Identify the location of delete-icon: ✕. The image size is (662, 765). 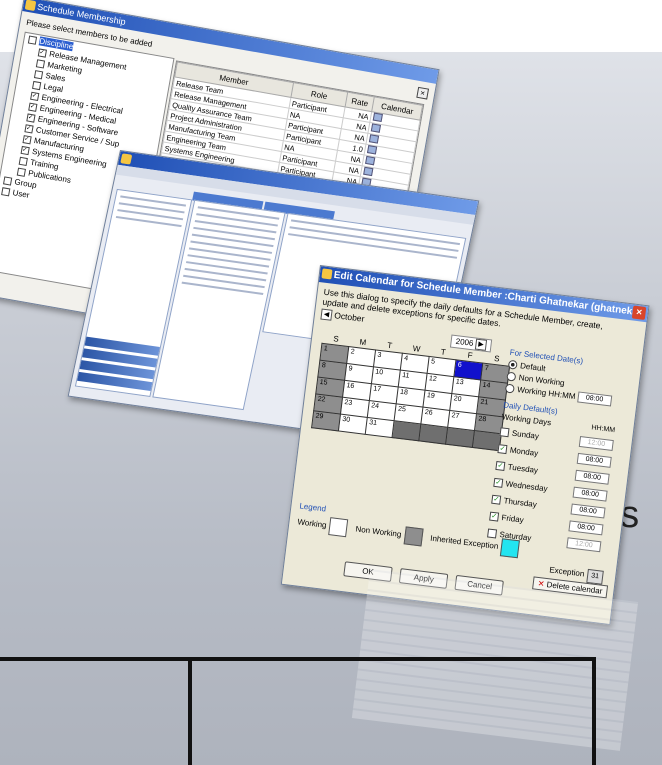
(541, 583).